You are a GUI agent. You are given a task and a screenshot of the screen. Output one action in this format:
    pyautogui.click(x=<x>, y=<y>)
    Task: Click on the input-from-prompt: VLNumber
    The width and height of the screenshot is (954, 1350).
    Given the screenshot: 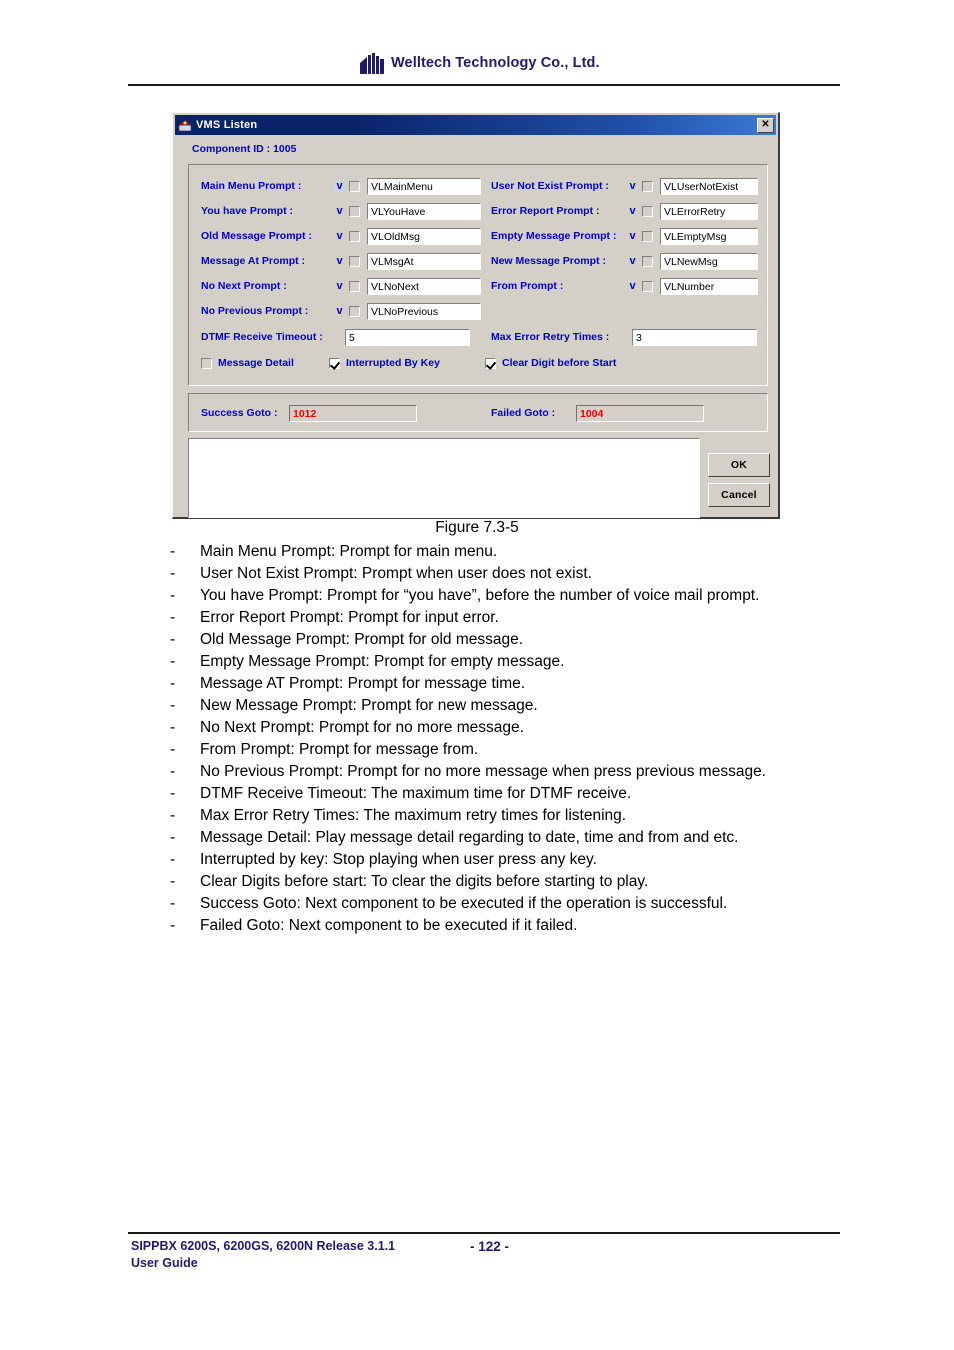 What is the action you would take?
    pyautogui.click(x=709, y=286)
    